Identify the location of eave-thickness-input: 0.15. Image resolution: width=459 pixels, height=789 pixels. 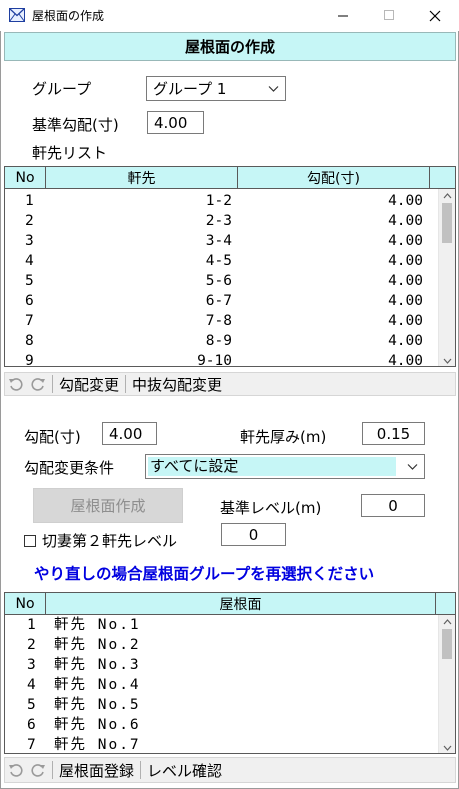
(393, 433).